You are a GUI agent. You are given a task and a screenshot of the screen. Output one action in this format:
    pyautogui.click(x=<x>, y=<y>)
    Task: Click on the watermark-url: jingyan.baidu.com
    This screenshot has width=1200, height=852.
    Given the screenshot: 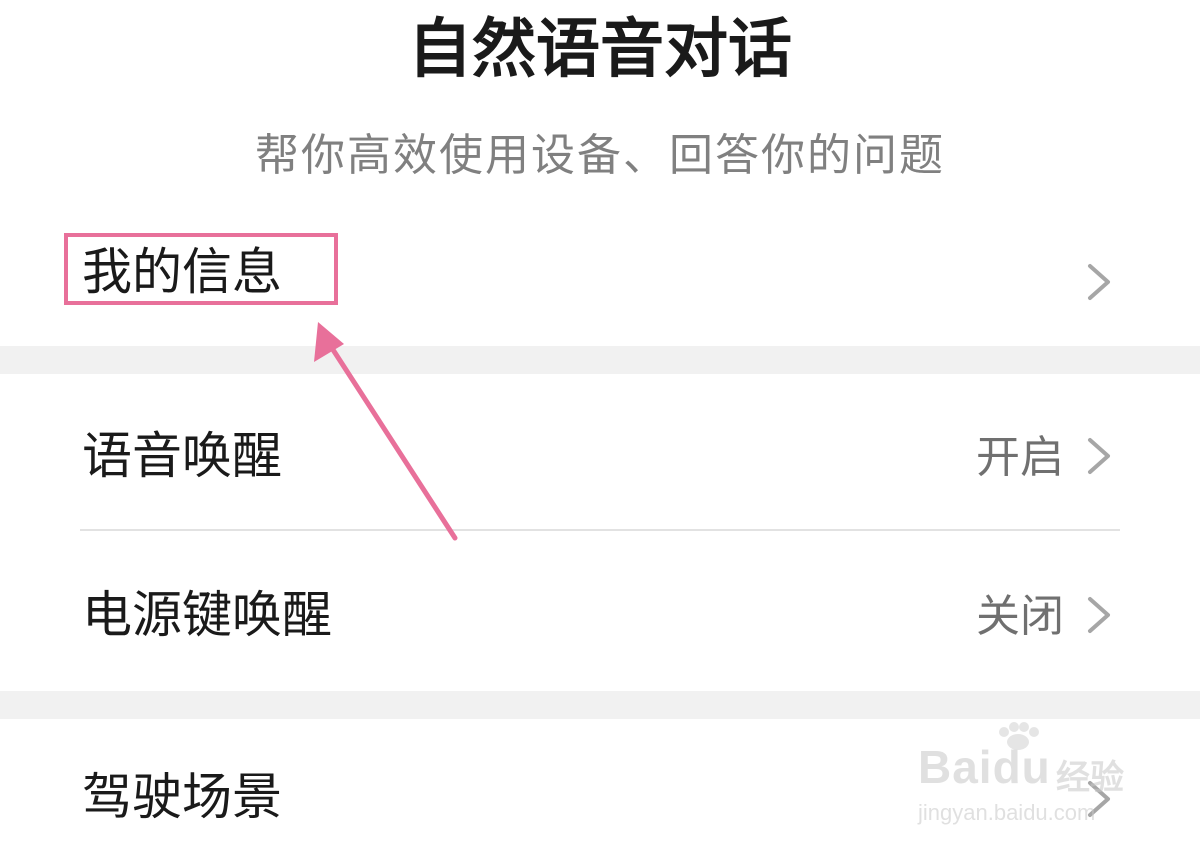 What is the action you would take?
    pyautogui.click(x=1007, y=812)
    